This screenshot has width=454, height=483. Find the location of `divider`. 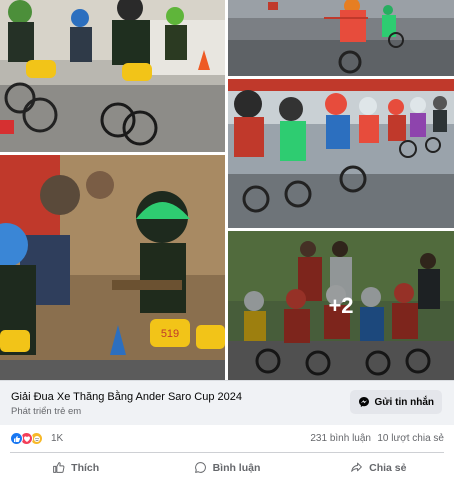

divider is located at coordinates (227, 452).